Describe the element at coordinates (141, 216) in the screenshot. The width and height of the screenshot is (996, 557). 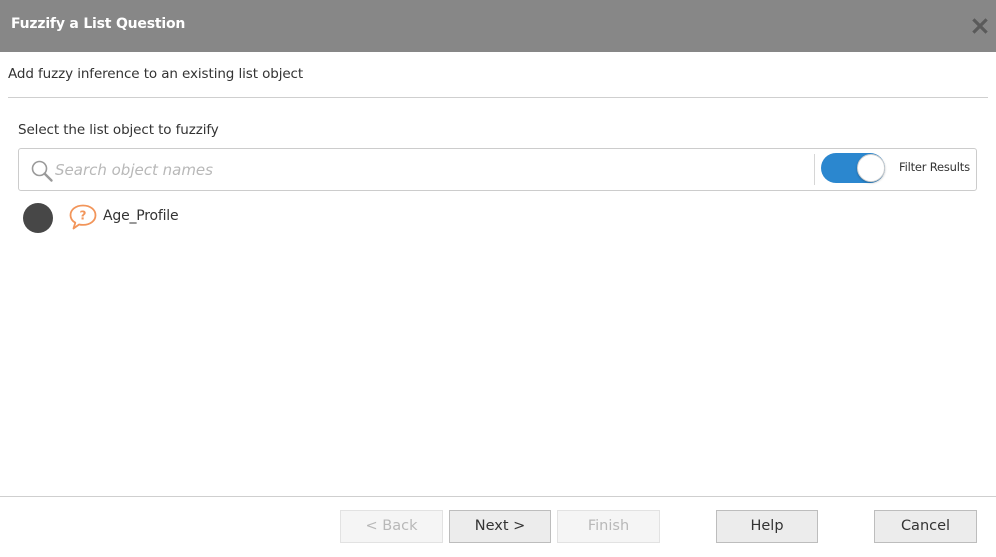
I see `list-item-name: Age_Profile` at that location.